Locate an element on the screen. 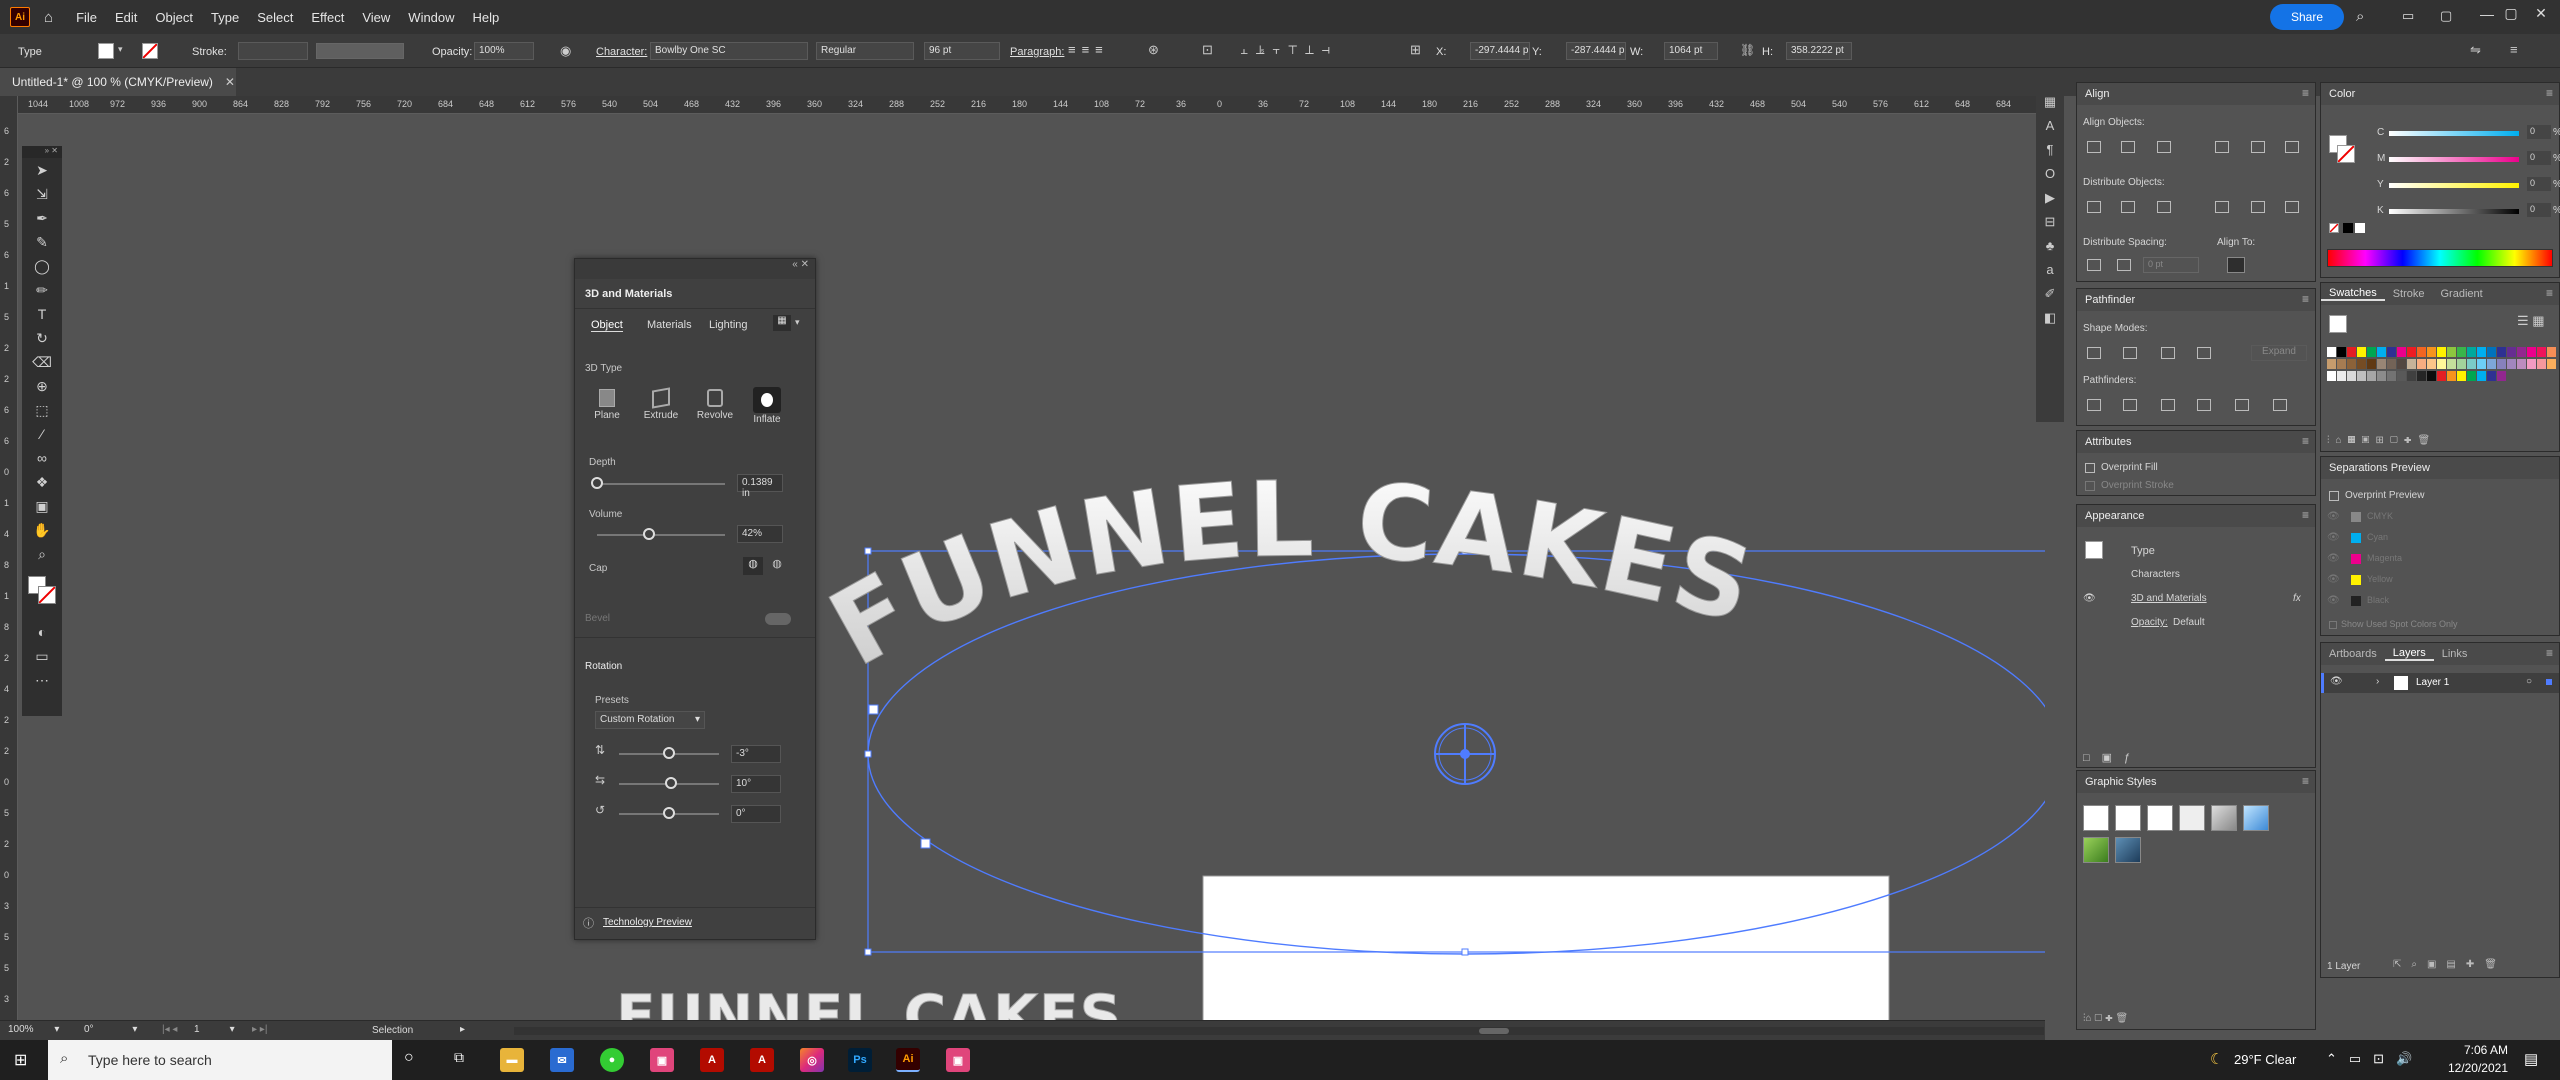 This screenshot has height=1080, width=2560. link-proportions-icon: ⛓ is located at coordinates (1747, 50).